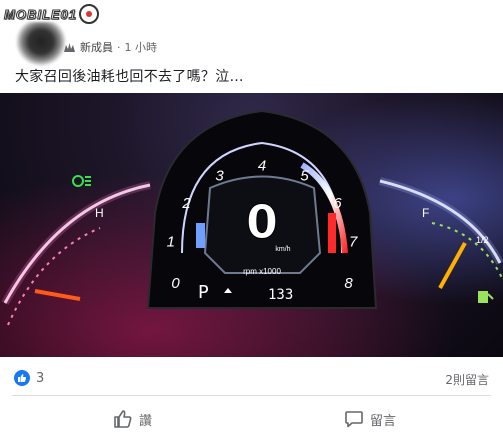 The width and height of the screenshot is (503, 438). What do you see at coordinates (337, 203) in the screenshot?
I see `rpm-tick-6: 6` at bounding box center [337, 203].